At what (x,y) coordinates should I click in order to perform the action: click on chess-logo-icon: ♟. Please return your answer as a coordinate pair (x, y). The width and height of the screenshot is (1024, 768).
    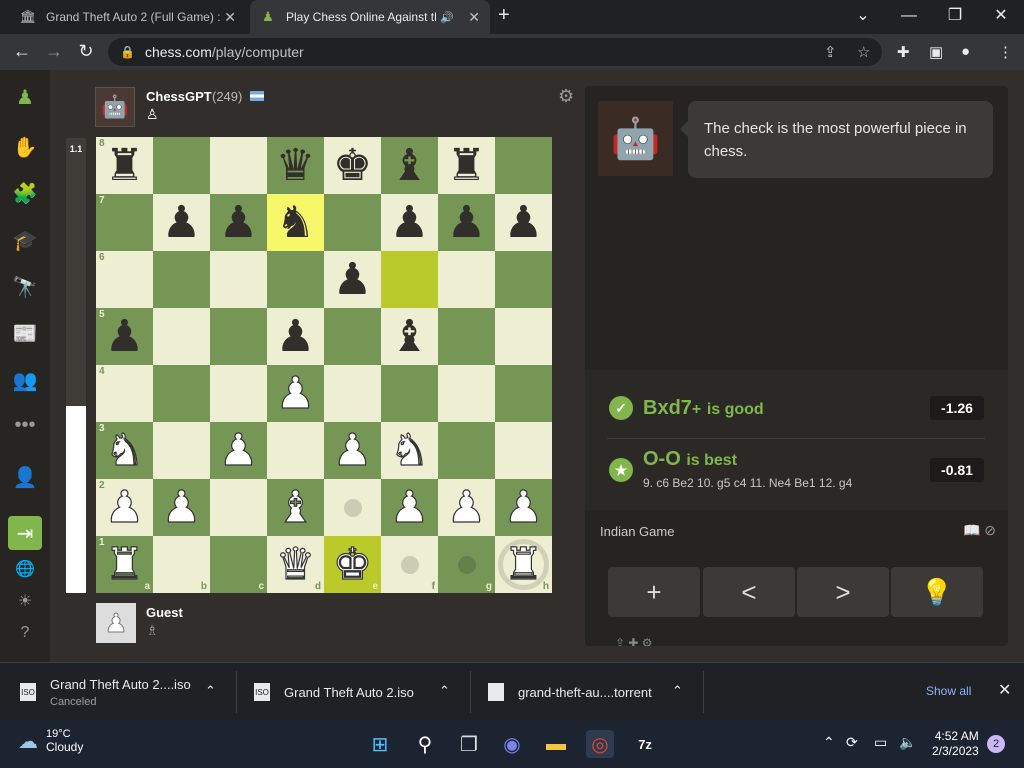
    Looking at the image, I should click on (25, 97).